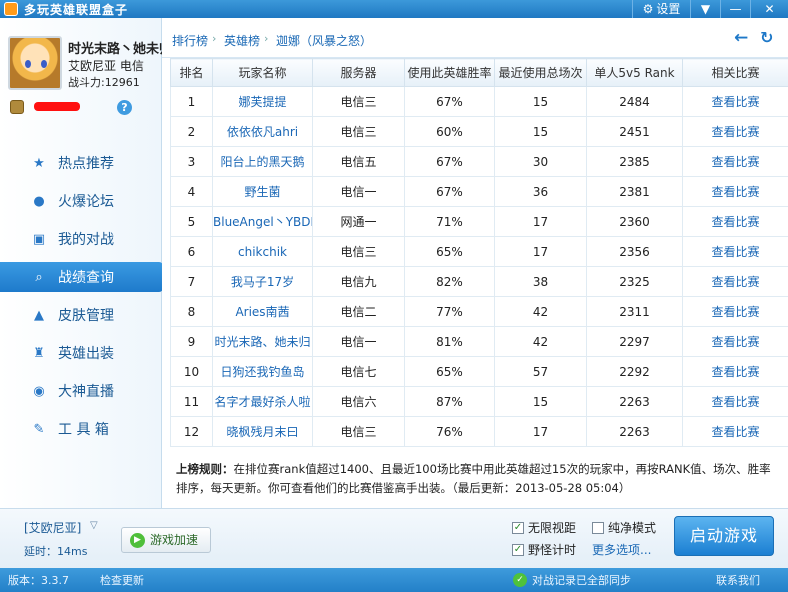 The image size is (788, 592). I want to click on table-row: 10 日狗还我钓鱼岛 电信七 65% 57 2292 查看比赛, so click(479, 371).